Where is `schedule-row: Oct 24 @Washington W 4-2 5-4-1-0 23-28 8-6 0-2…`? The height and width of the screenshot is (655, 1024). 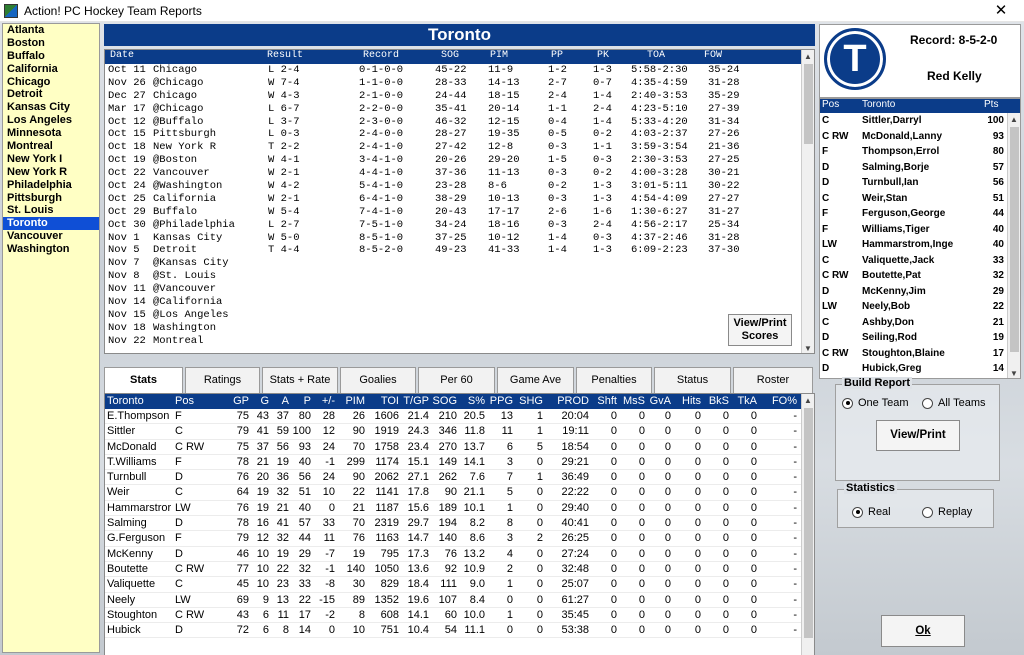 schedule-row: Oct 24 @Washington W 4-2 5-4-1-0 23-28 8-6 0-2… is located at coordinates (453, 186).